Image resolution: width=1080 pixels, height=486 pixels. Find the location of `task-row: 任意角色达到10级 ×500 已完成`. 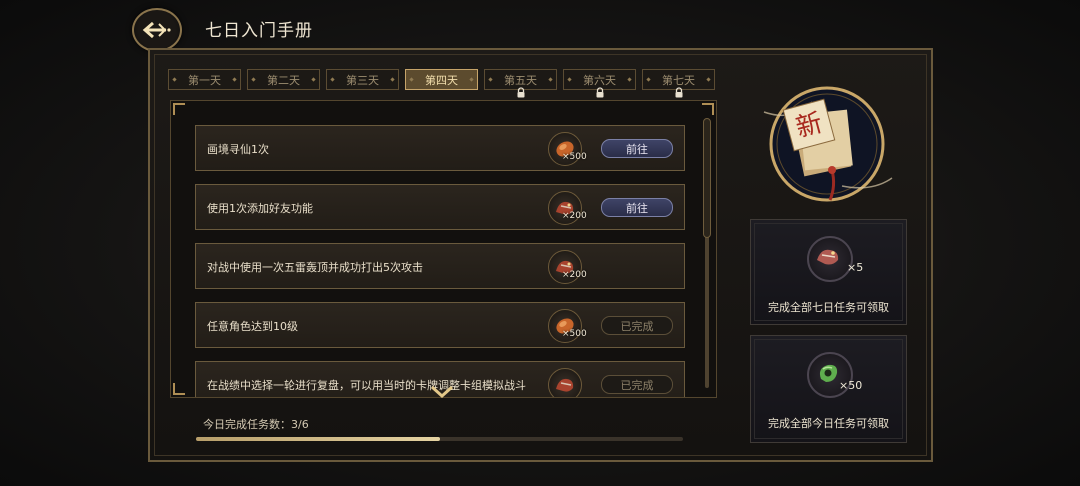

task-row: 任意角色达到10级 ×500 已完成 is located at coordinates (440, 325).